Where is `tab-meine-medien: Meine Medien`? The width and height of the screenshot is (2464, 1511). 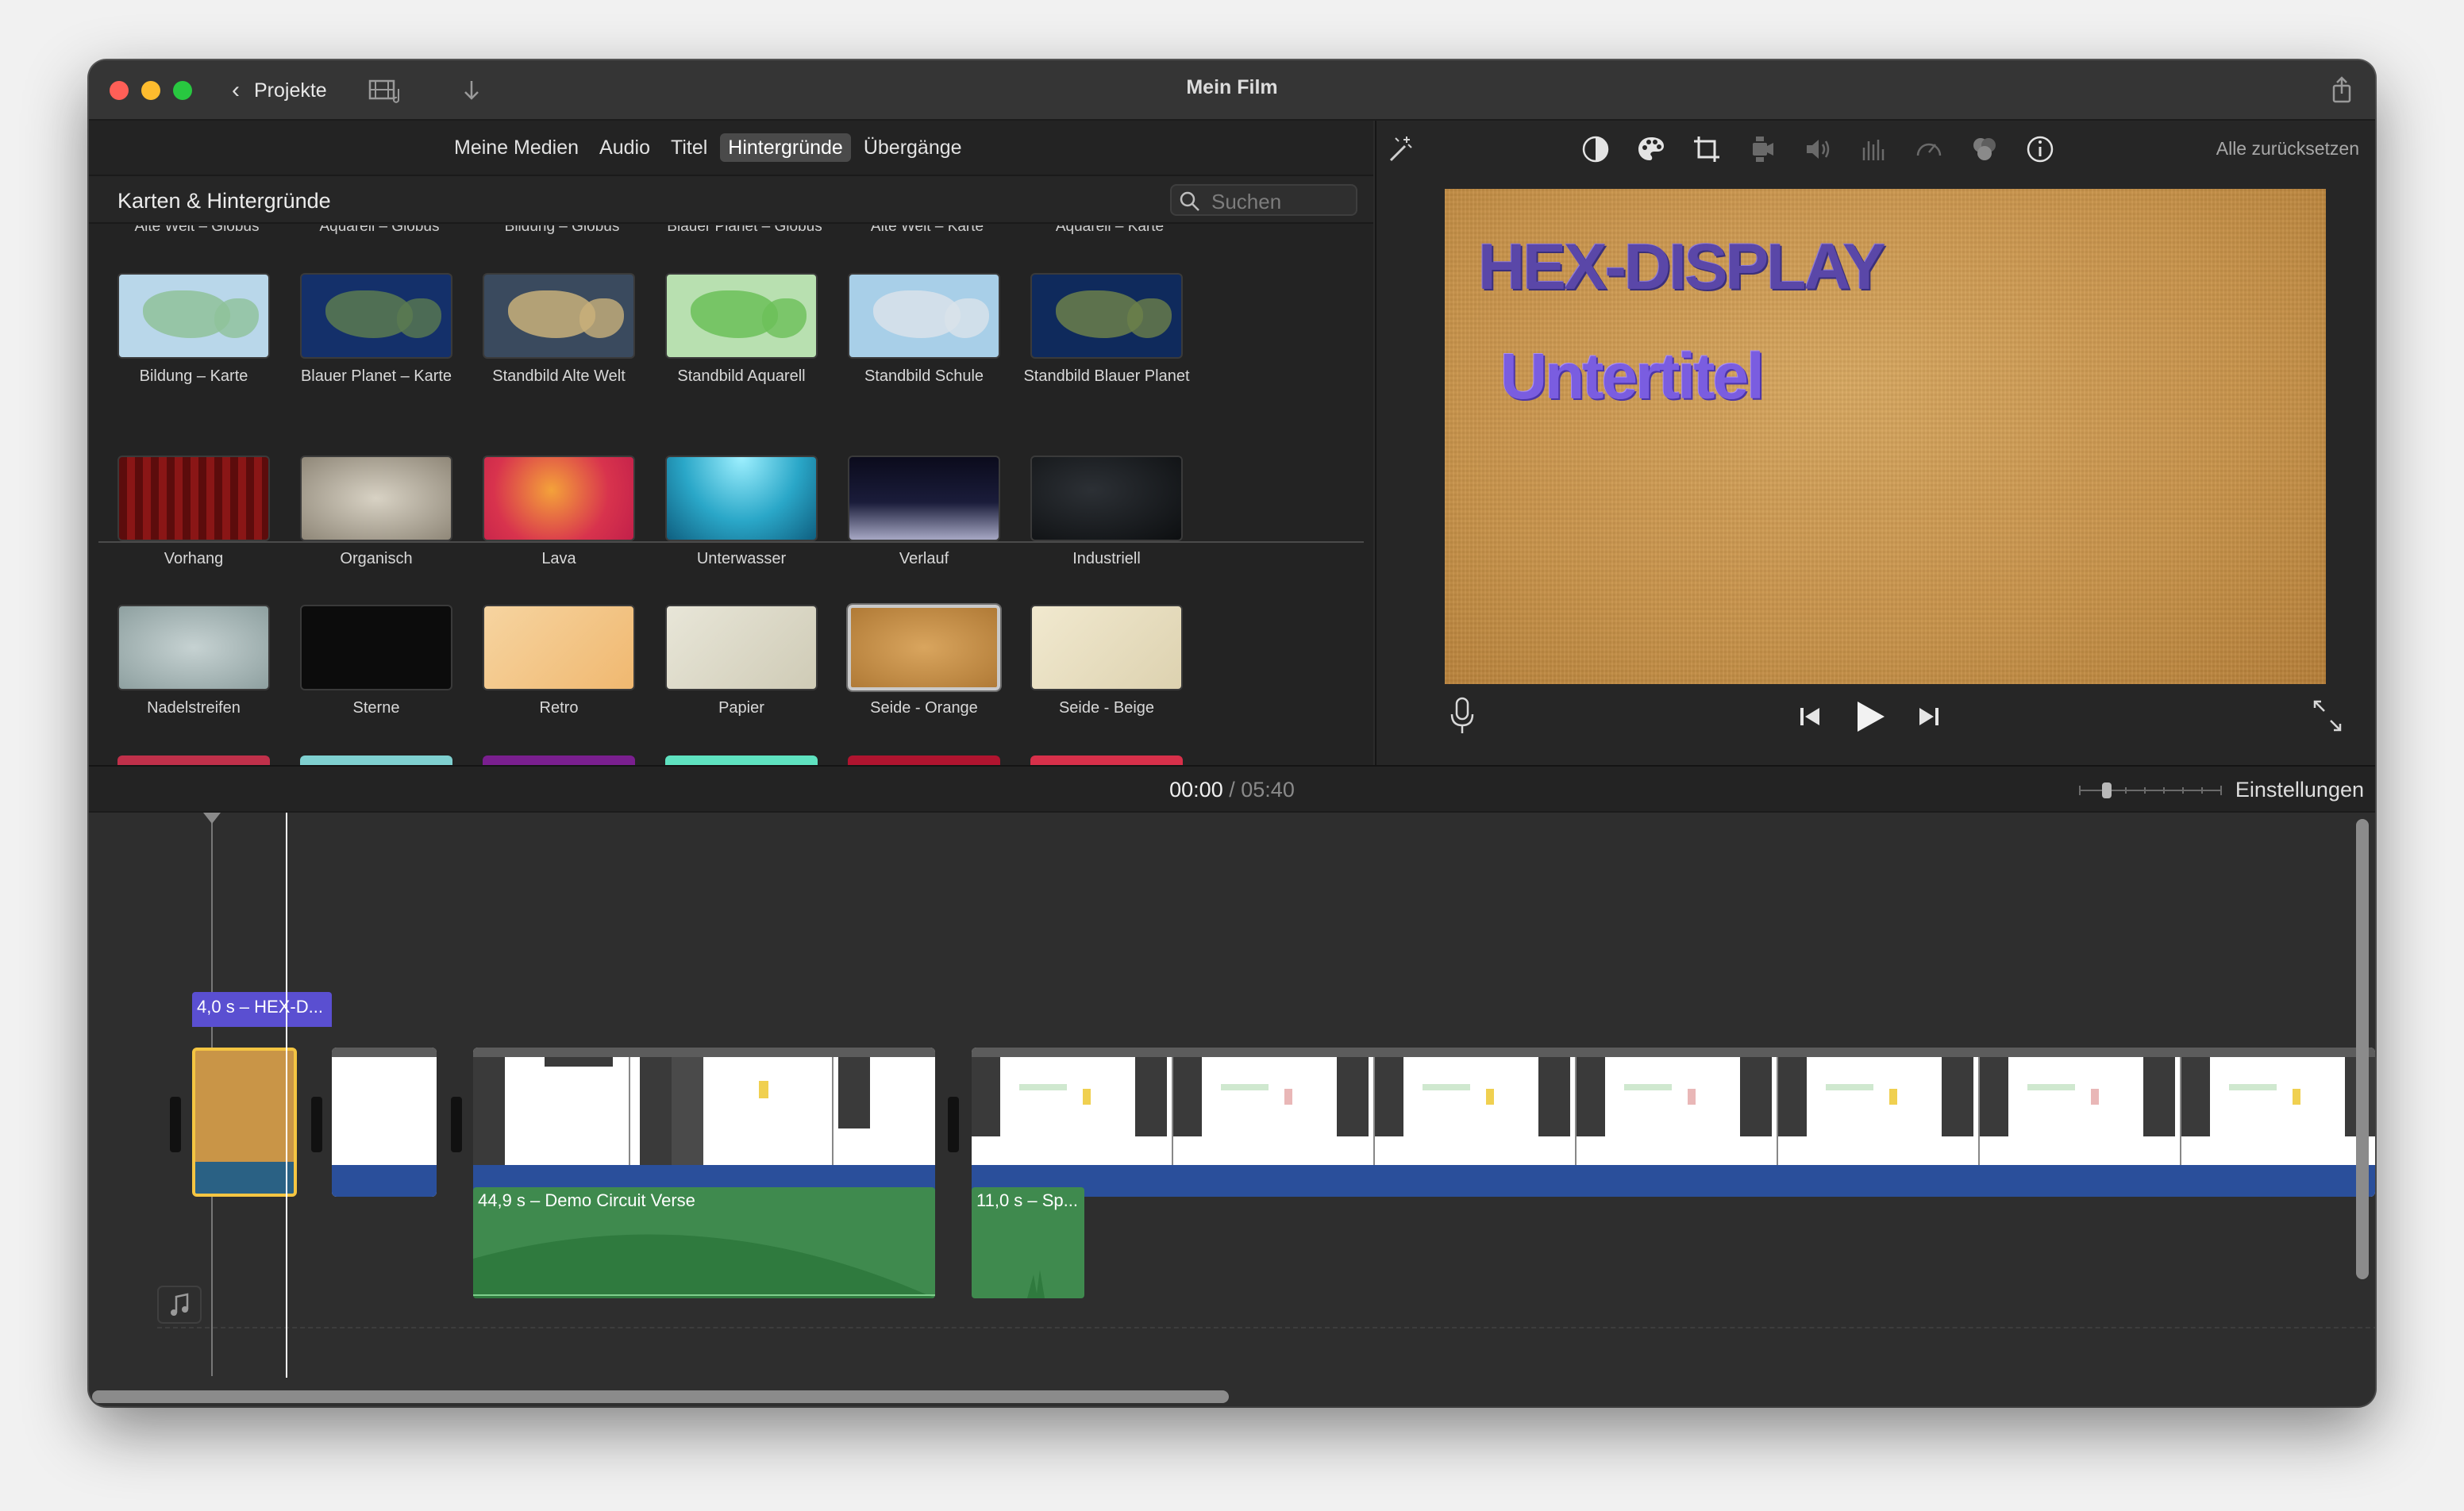
tab-meine-medien: Meine Medien is located at coordinates (516, 147).